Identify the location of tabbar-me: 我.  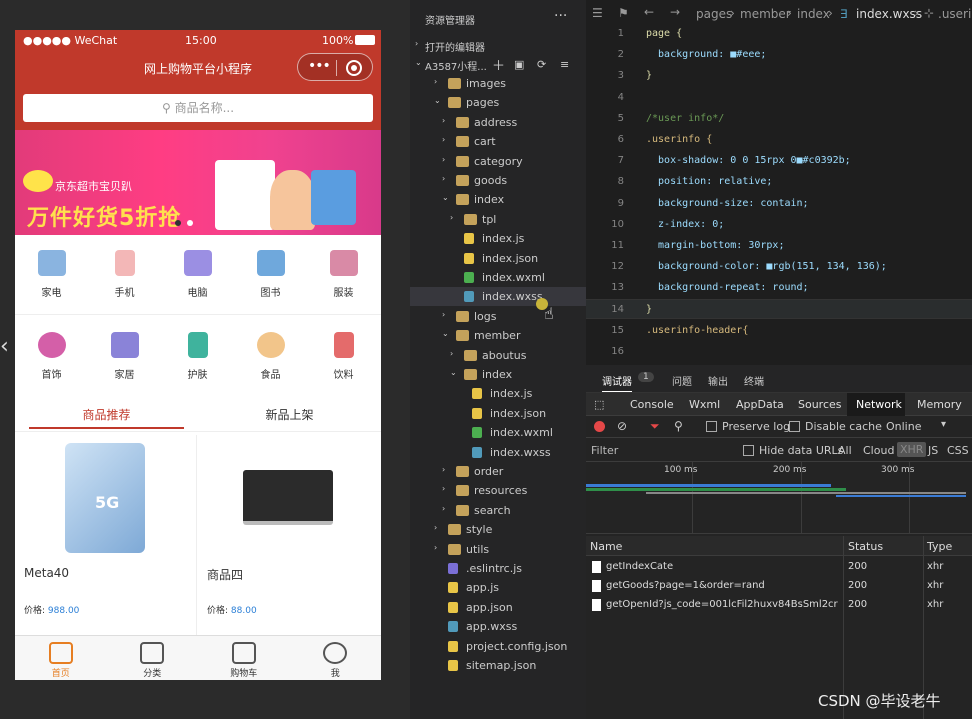
(336, 658).